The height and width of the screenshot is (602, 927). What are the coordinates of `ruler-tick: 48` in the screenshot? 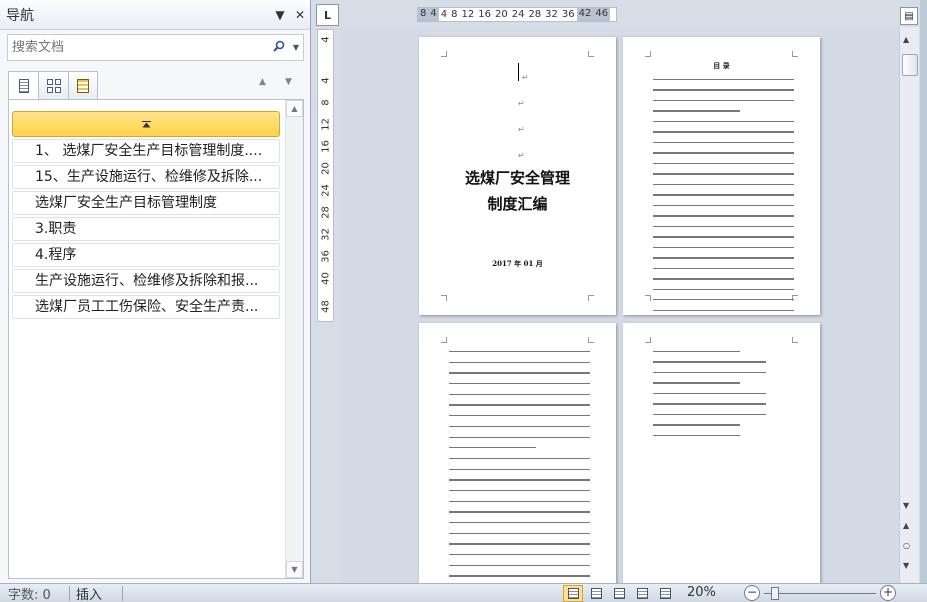 It's located at (326, 306).